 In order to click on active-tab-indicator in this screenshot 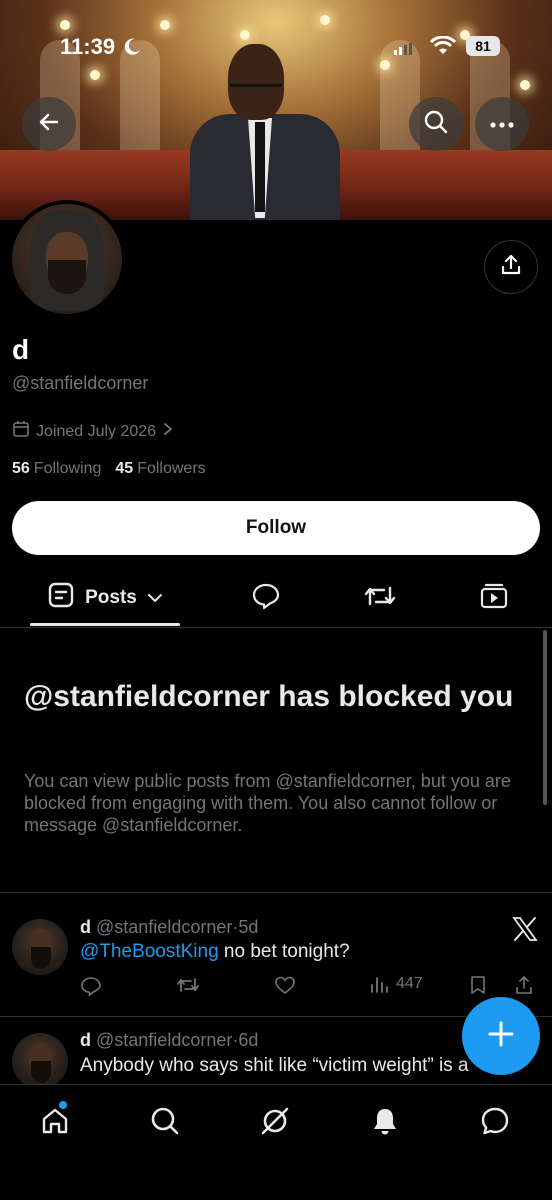, I will do `click(105, 624)`.